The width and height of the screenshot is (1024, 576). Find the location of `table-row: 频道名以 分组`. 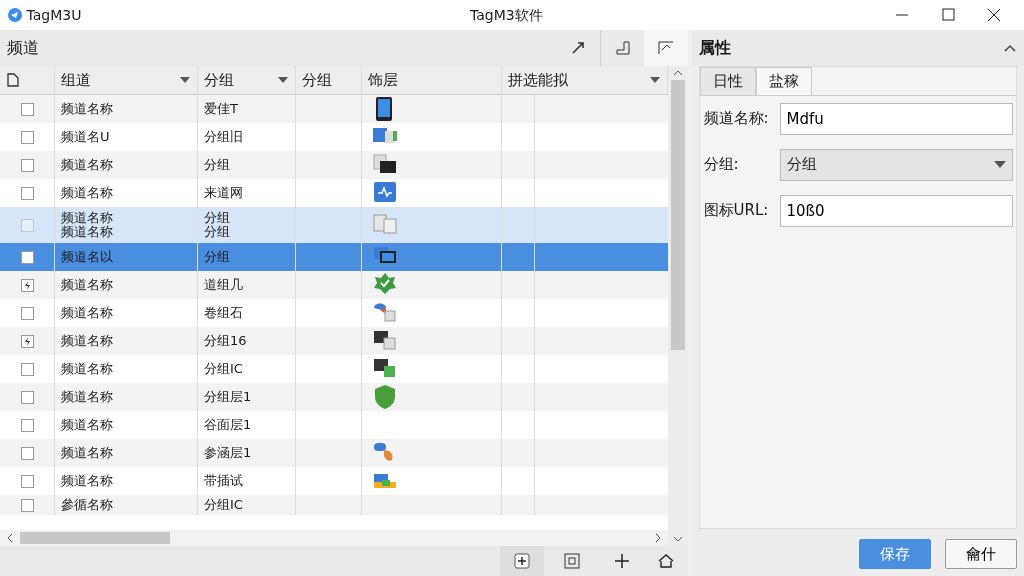

table-row: 频道名以 分组 is located at coordinates (334, 257).